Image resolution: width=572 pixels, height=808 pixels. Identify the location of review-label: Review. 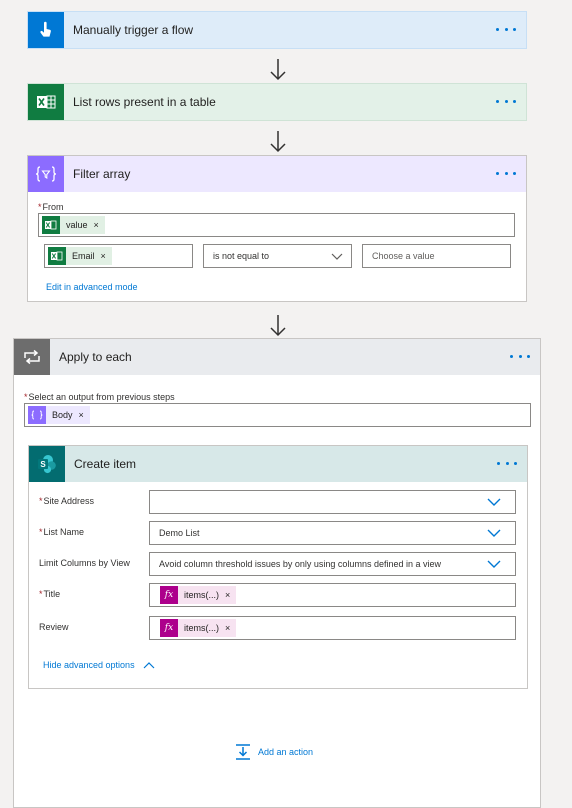
(54, 627).